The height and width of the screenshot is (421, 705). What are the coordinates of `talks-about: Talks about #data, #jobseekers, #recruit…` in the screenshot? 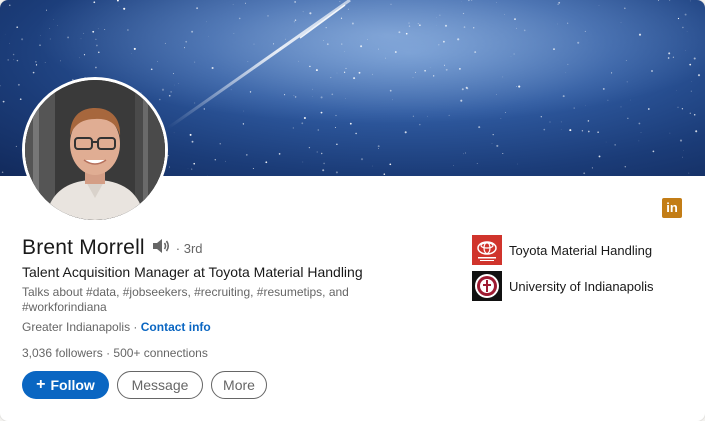 It's located at (185, 299).